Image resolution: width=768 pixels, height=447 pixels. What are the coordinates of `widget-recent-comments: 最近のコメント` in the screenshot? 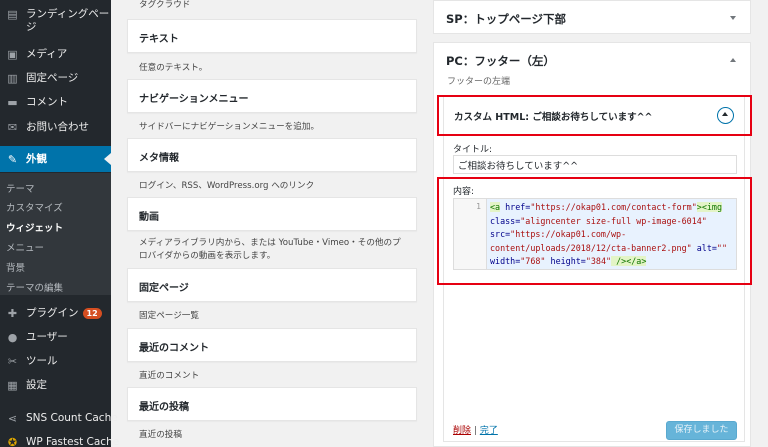 It's located at (272, 345).